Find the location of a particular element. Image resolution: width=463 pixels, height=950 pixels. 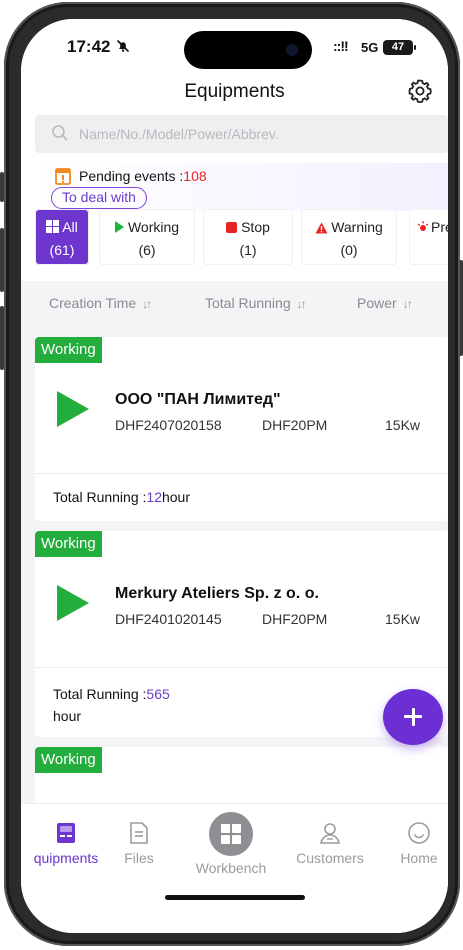

home-indicator is located at coordinates (235, 897).